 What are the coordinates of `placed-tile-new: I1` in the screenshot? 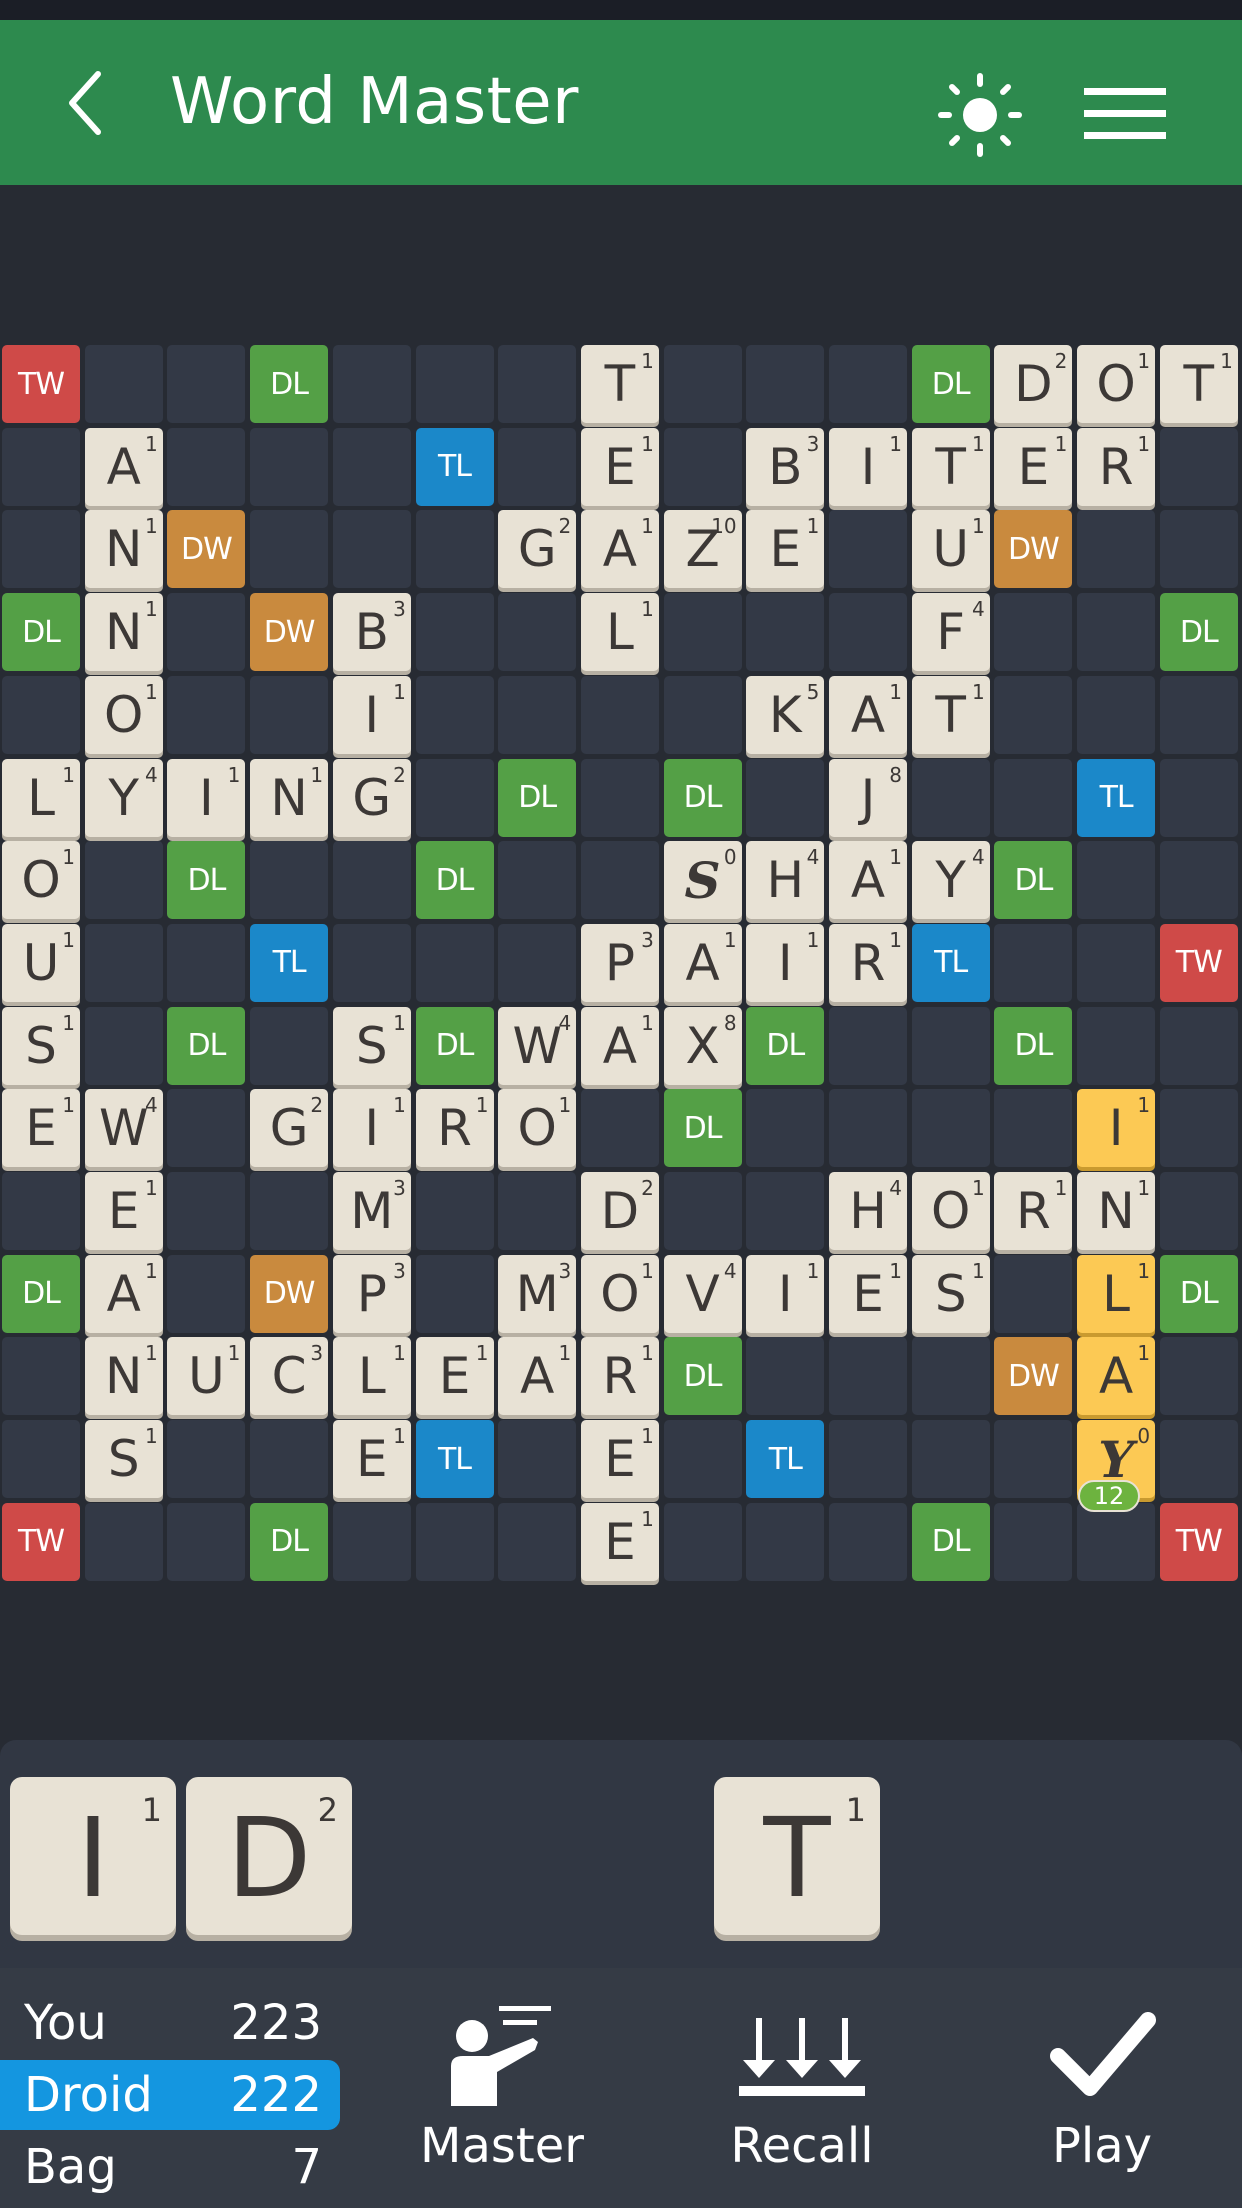 It's located at (1116, 1128).